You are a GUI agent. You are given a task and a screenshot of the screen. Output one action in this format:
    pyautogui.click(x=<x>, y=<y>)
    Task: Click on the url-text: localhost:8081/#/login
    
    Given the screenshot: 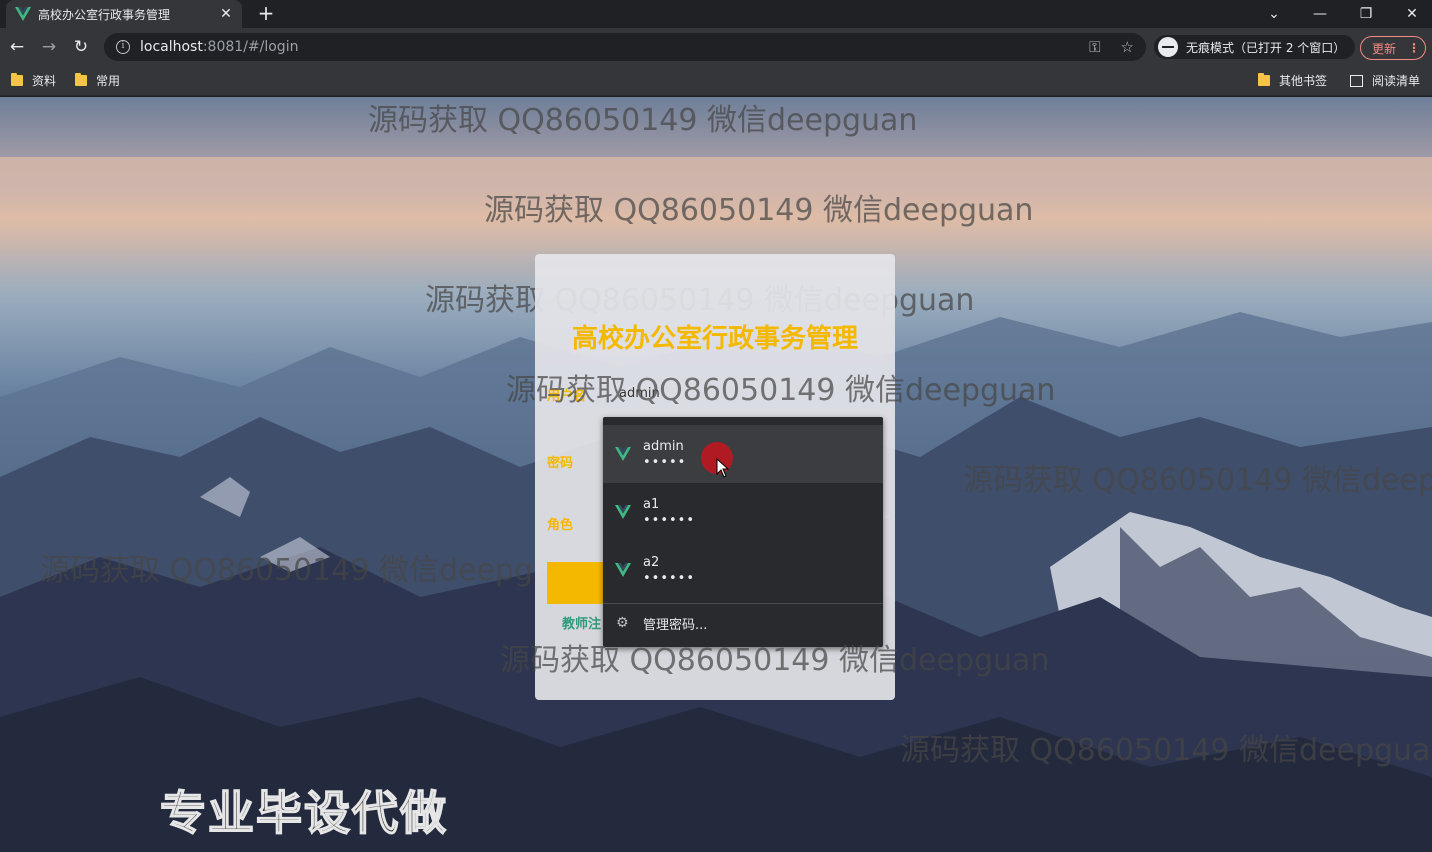 What is the action you would take?
    pyautogui.click(x=604, y=47)
    